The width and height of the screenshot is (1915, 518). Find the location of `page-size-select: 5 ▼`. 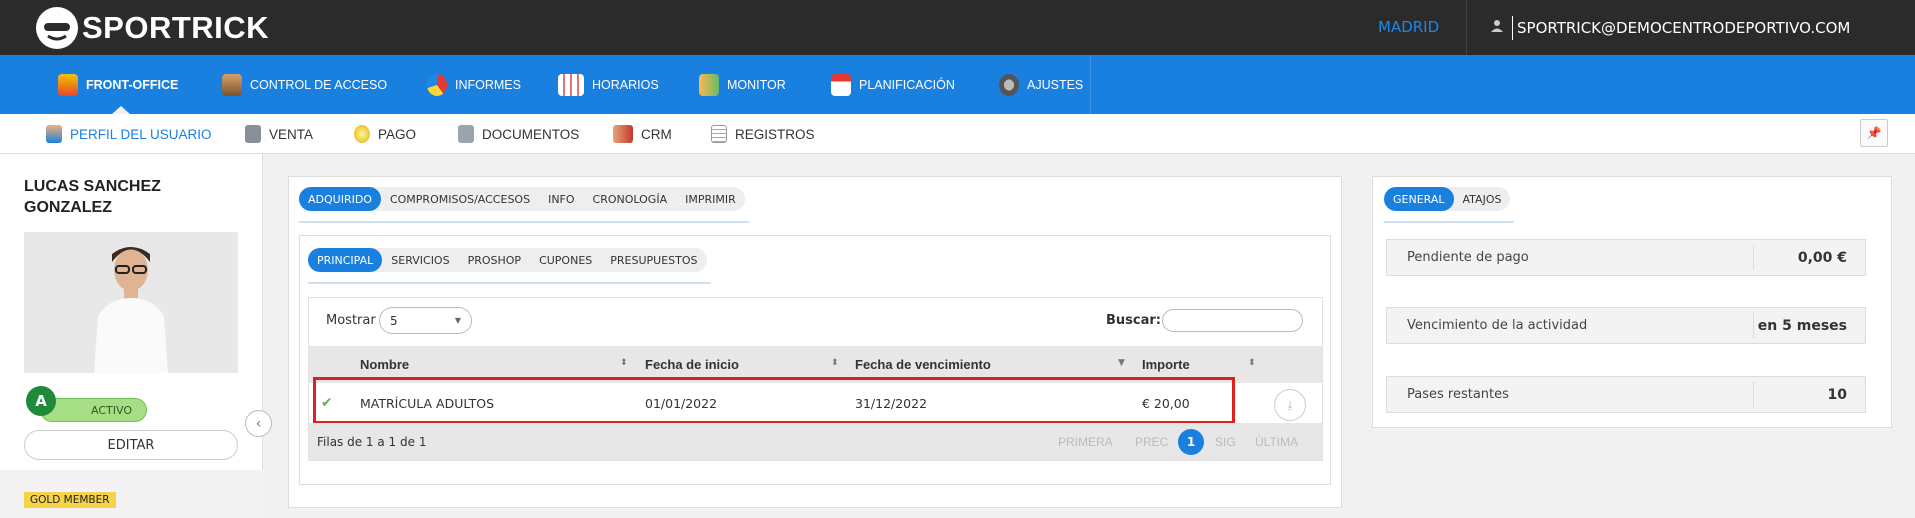

page-size-select: 5 ▼ is located at coordinates (425, 320).